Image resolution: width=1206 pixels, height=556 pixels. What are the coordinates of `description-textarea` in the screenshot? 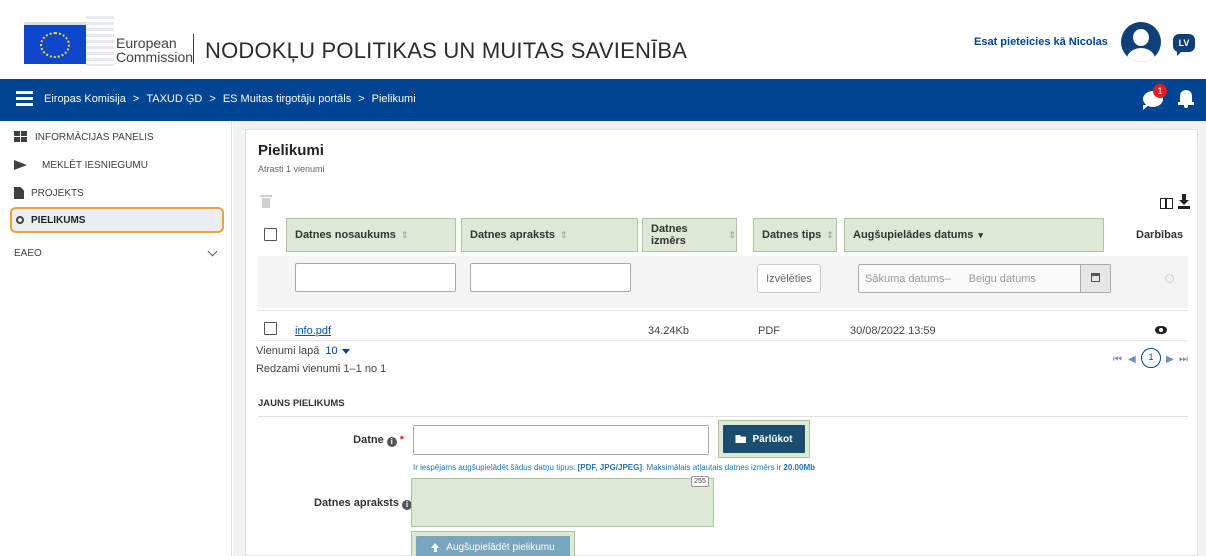 It's located at (562, 502).